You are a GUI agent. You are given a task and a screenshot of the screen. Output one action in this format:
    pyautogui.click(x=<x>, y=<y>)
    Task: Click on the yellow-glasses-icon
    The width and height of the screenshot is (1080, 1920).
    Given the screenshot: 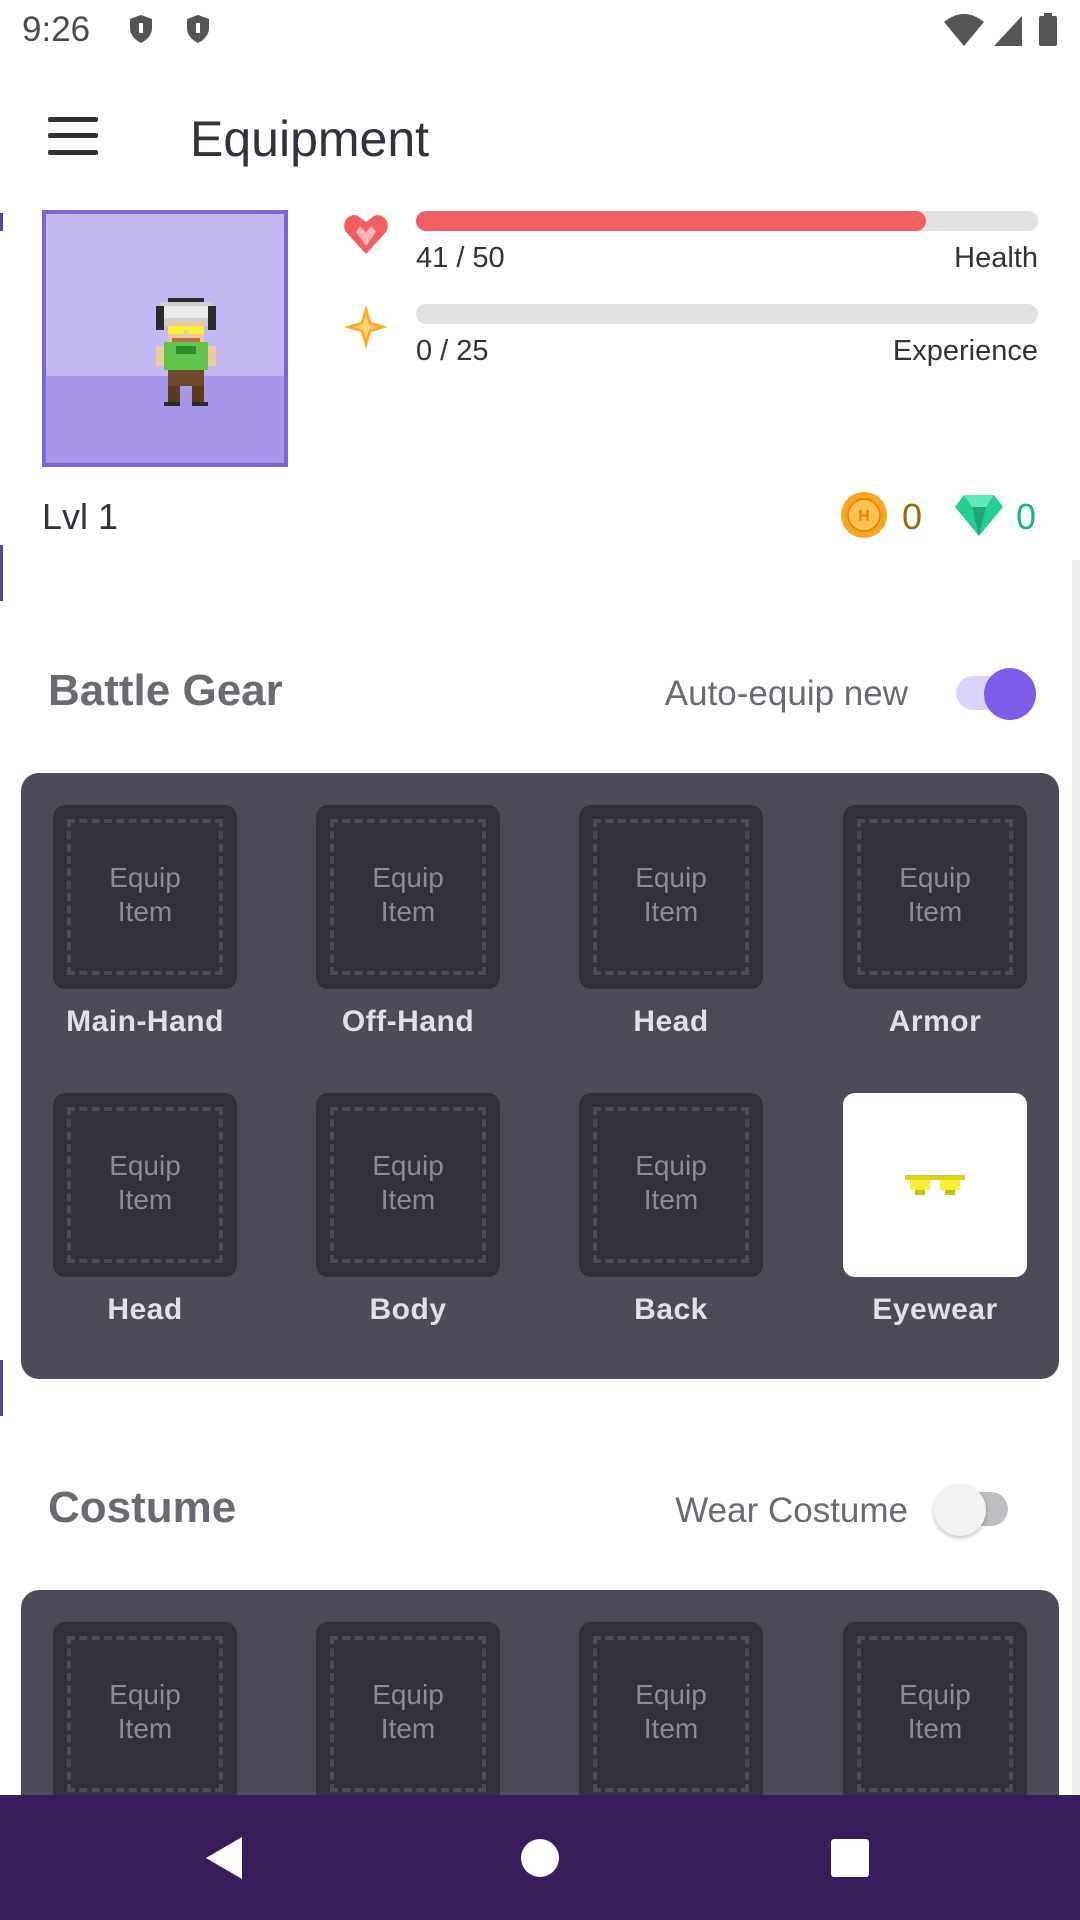 What is the action you would take?
    pyautogui.click(x=935, y=1185)
    